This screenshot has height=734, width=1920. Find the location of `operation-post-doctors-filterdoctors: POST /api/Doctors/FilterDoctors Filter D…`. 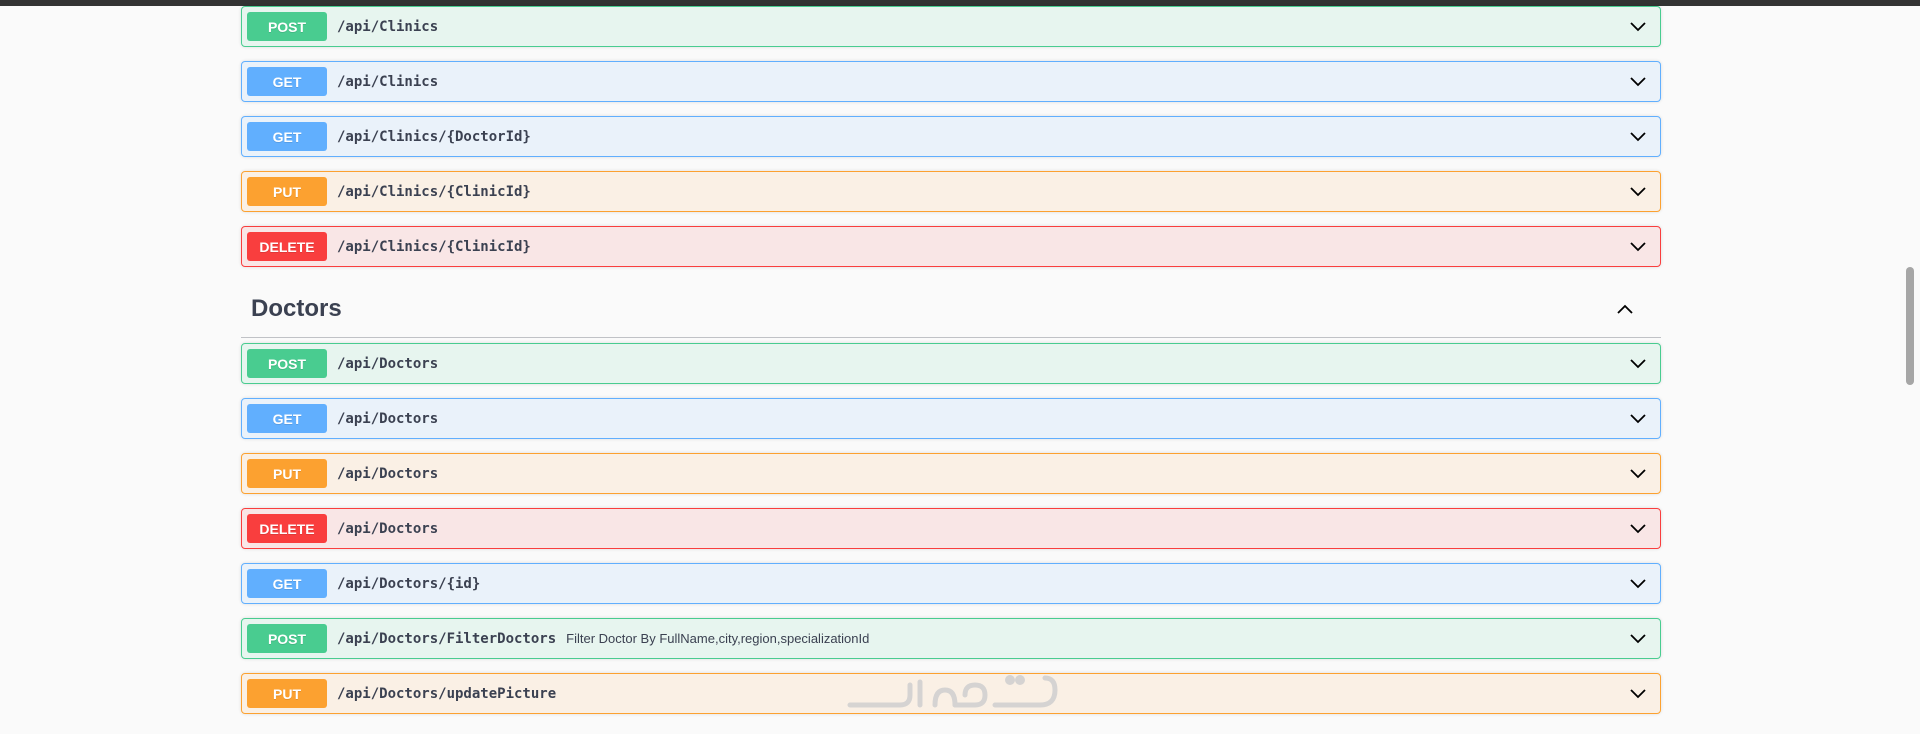

operation-post-doctors-filterdoctors: POST /api/Doctors/FilterDoctors Filter D… is located at coordinates (951, 638).